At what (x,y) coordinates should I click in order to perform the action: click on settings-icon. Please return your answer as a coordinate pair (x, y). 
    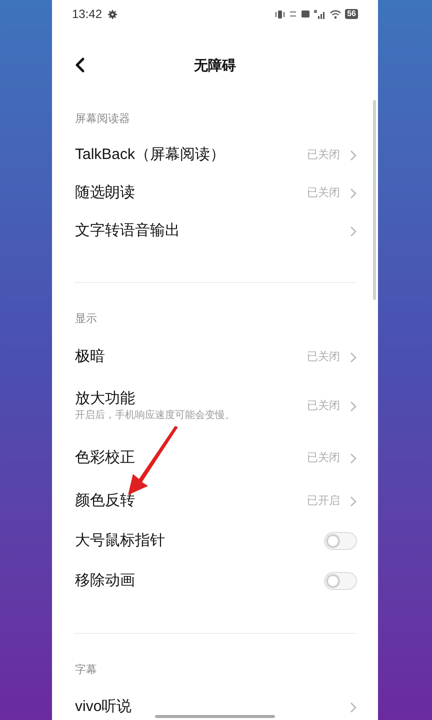
    Looking at the image, I should click on (113, 14).